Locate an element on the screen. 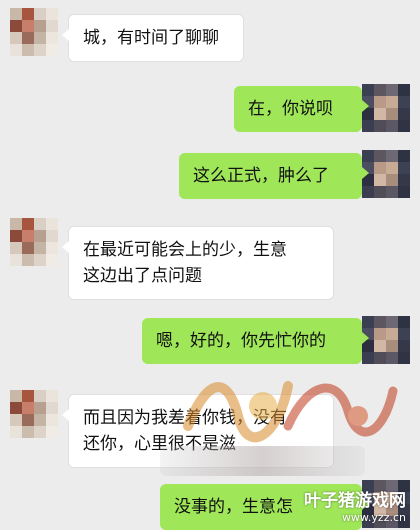  watermark-logo: 叶子猪游戏网 www.yzz.cn is located at coordinates (355, 505).